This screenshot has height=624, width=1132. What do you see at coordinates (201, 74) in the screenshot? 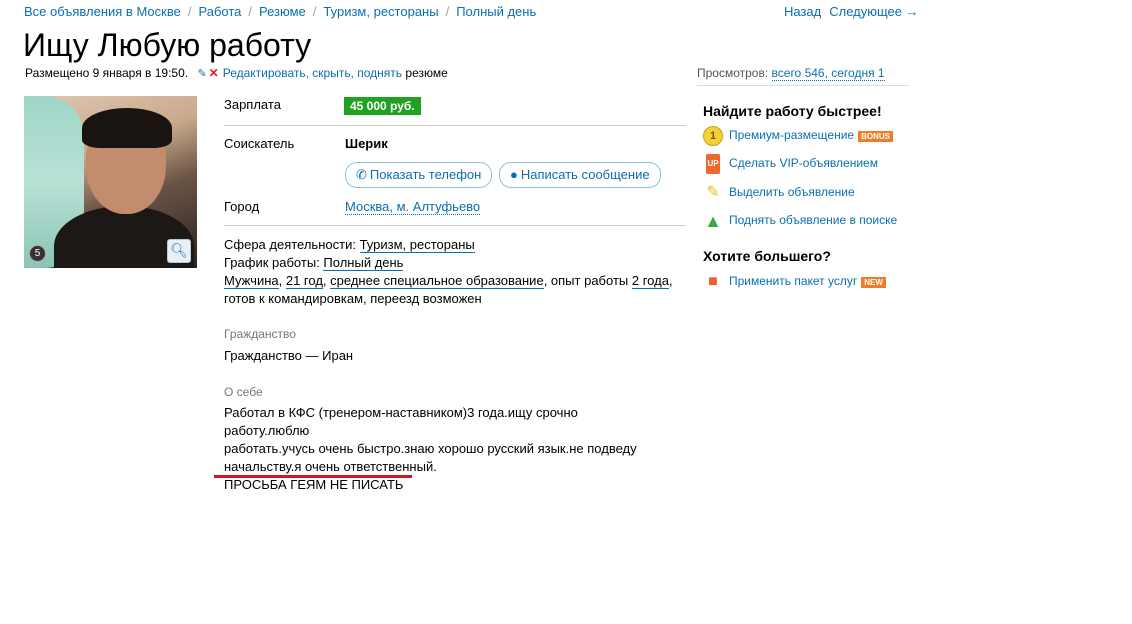
I see `pencil-icon: ✎` at bounding box center [201, 74].